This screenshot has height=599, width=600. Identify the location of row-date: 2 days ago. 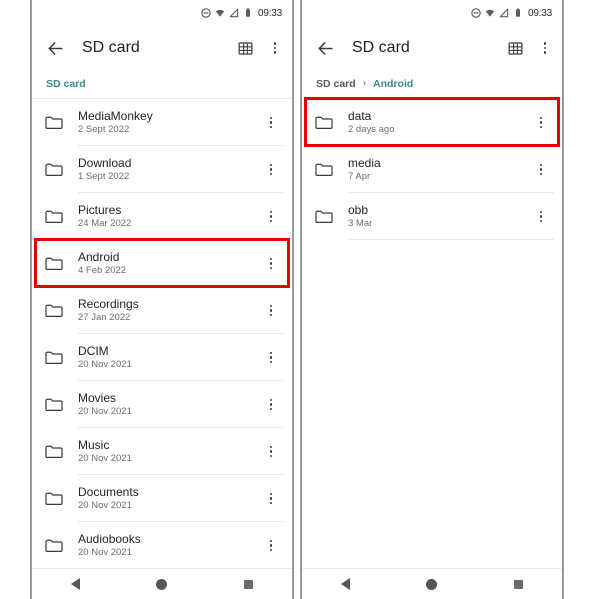
(371, 129).